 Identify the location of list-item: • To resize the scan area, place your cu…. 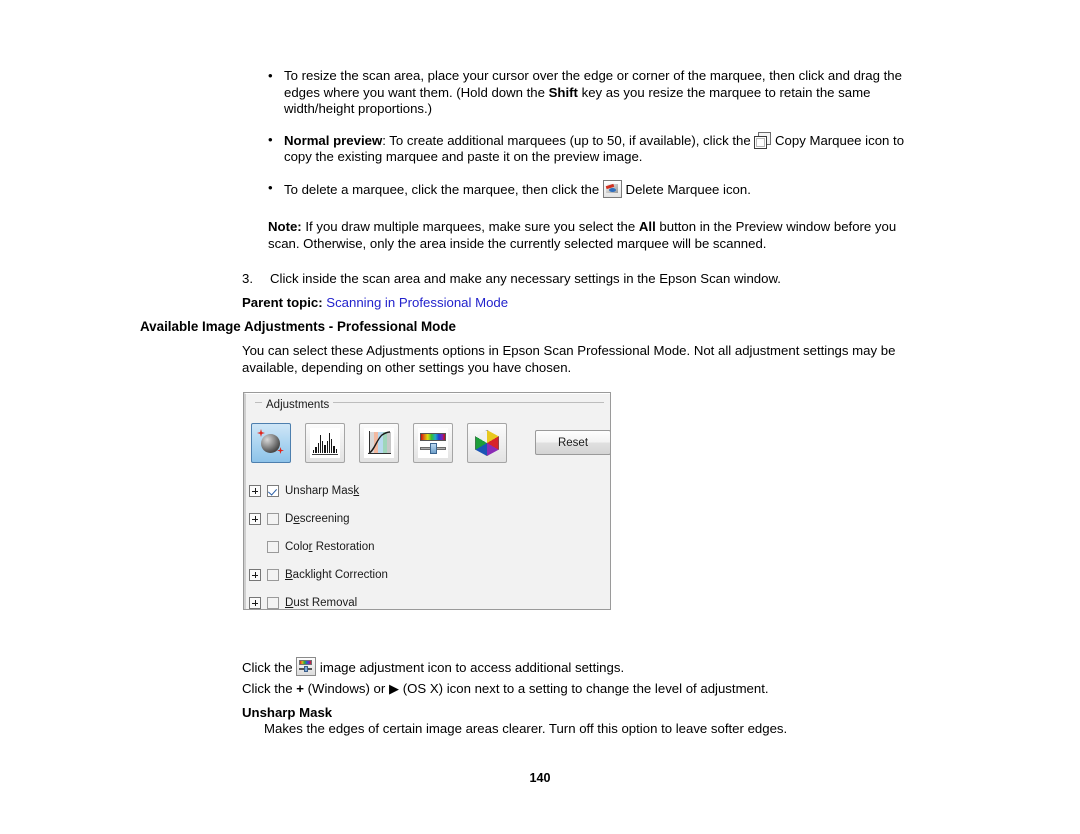
(598, 93).